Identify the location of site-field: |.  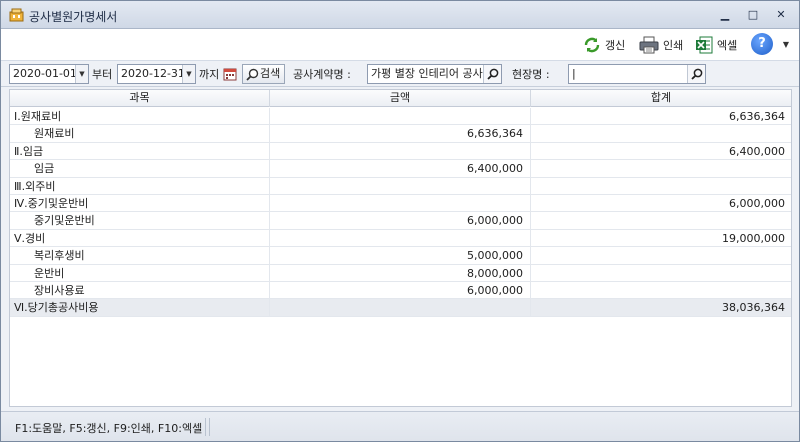
(637, 74).